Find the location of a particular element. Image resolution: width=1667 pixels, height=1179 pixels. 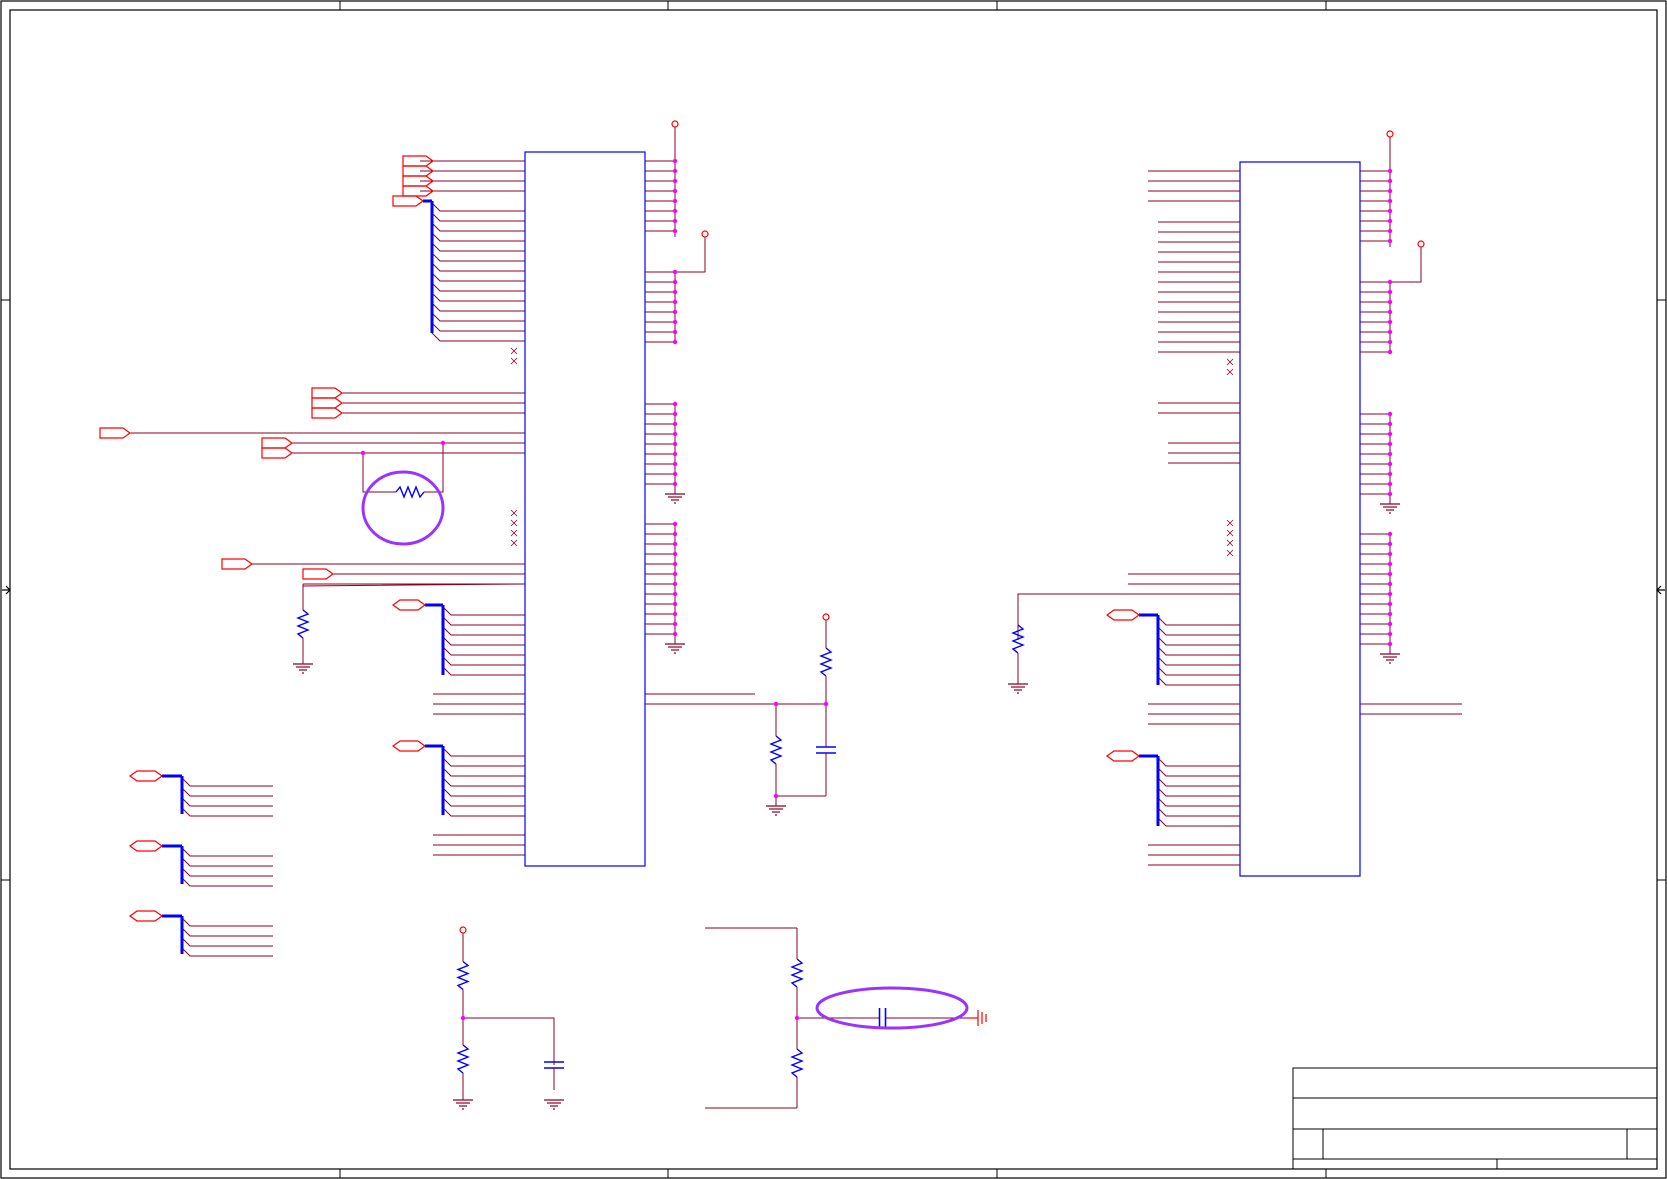

highlight-ellipse-resistor is located at coordinates (403, 508).